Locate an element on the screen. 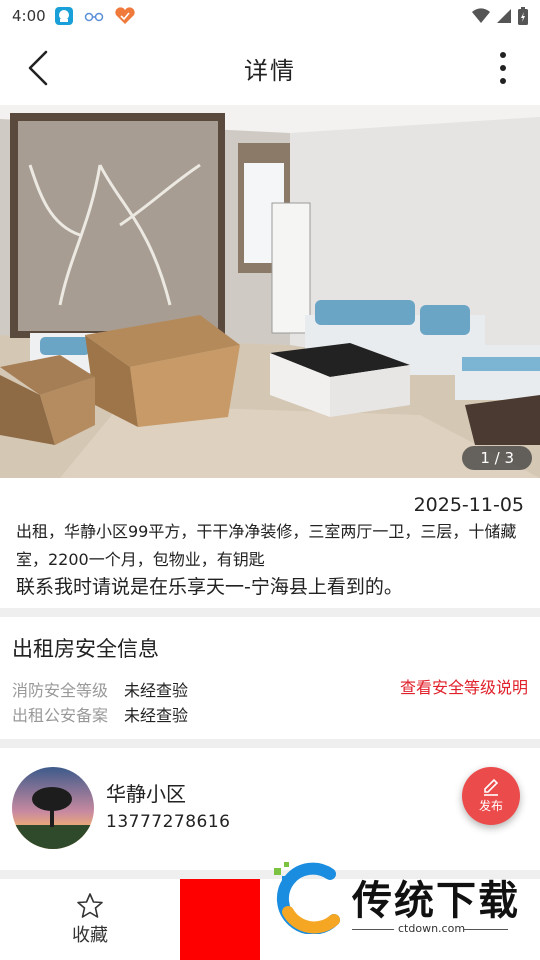 Image resolution: width=540 pixels, height=960 pixels. listing-date: 2025-11-05 is located at coordinates (468, 505).